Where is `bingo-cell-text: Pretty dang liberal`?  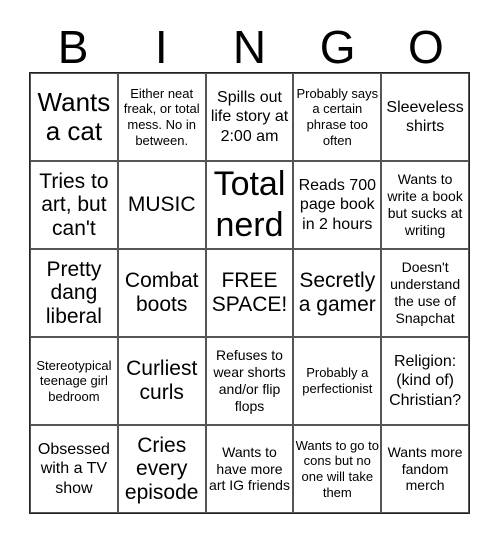
bingo-cell-text: Pretty dang liberal is located at coordinates (73, 292).